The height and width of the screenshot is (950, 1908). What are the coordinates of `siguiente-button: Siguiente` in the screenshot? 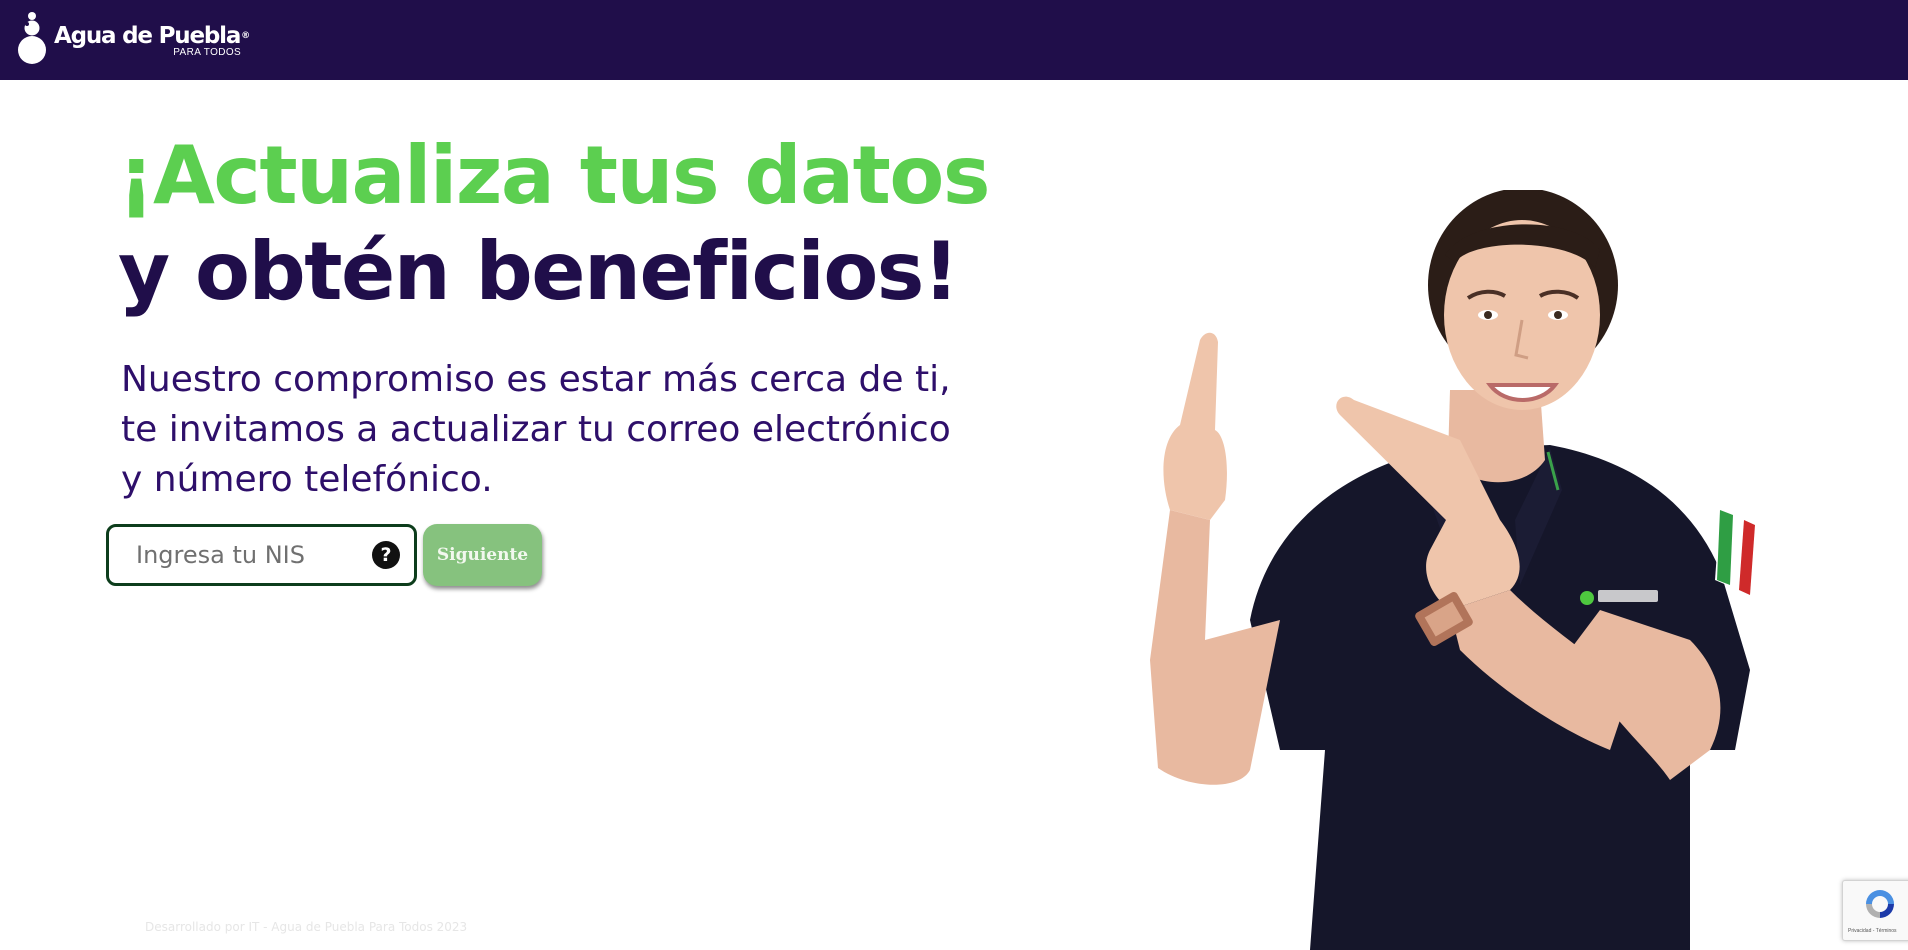 It's located at (482, 555).